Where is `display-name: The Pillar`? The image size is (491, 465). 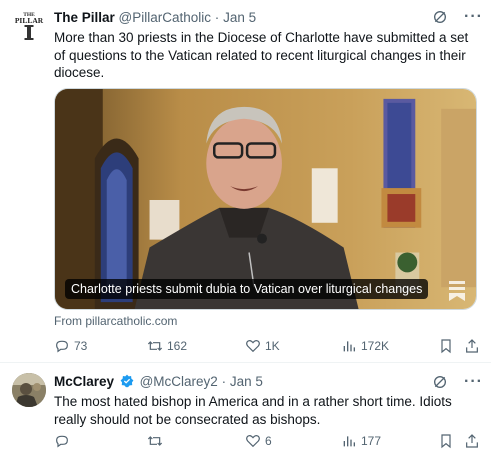
display-name: The Pillar is located at coordinates (84, 17).